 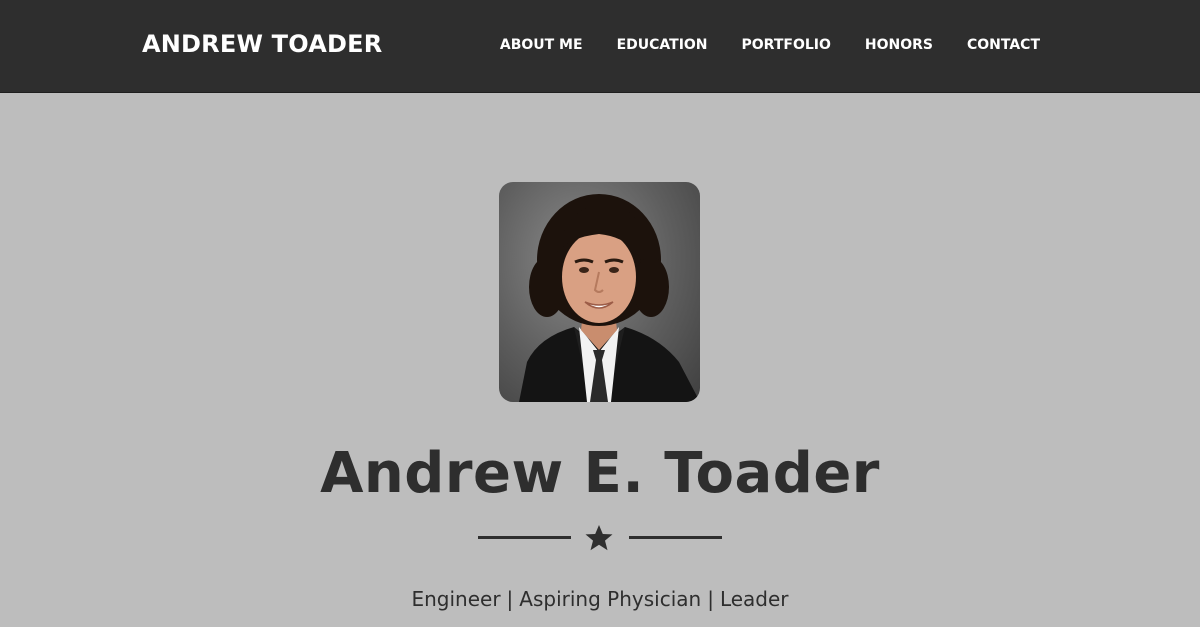 What do you see at coordinates (892, 45) in the screenshot?
I see `nav-honors: HONORS` at bounding box center [892, 45].